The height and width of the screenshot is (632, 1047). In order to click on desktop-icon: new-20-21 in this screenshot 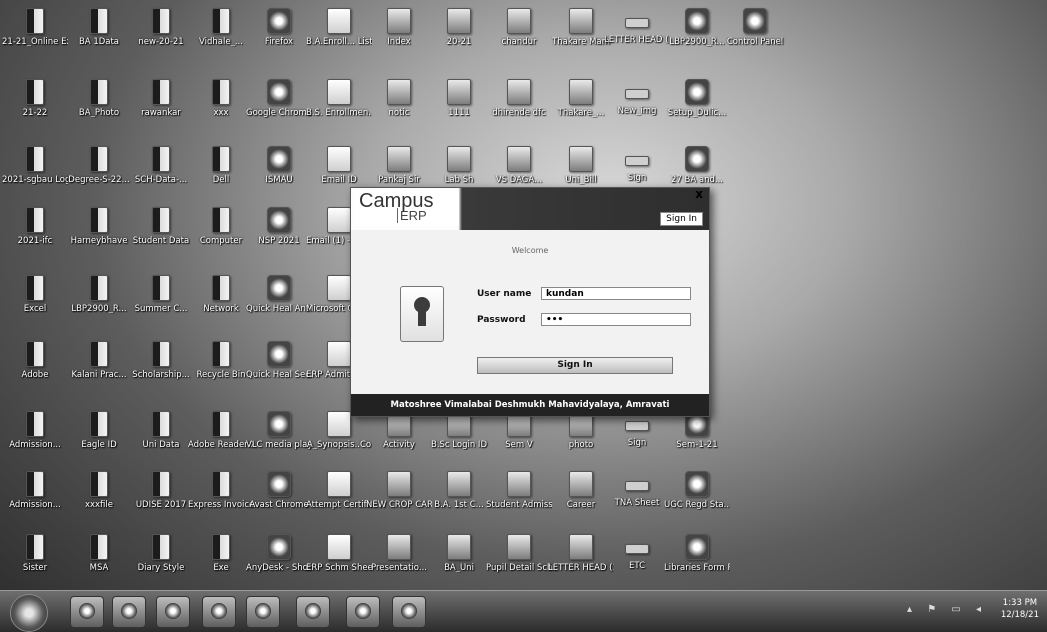, I will do `click(161, 38)`.